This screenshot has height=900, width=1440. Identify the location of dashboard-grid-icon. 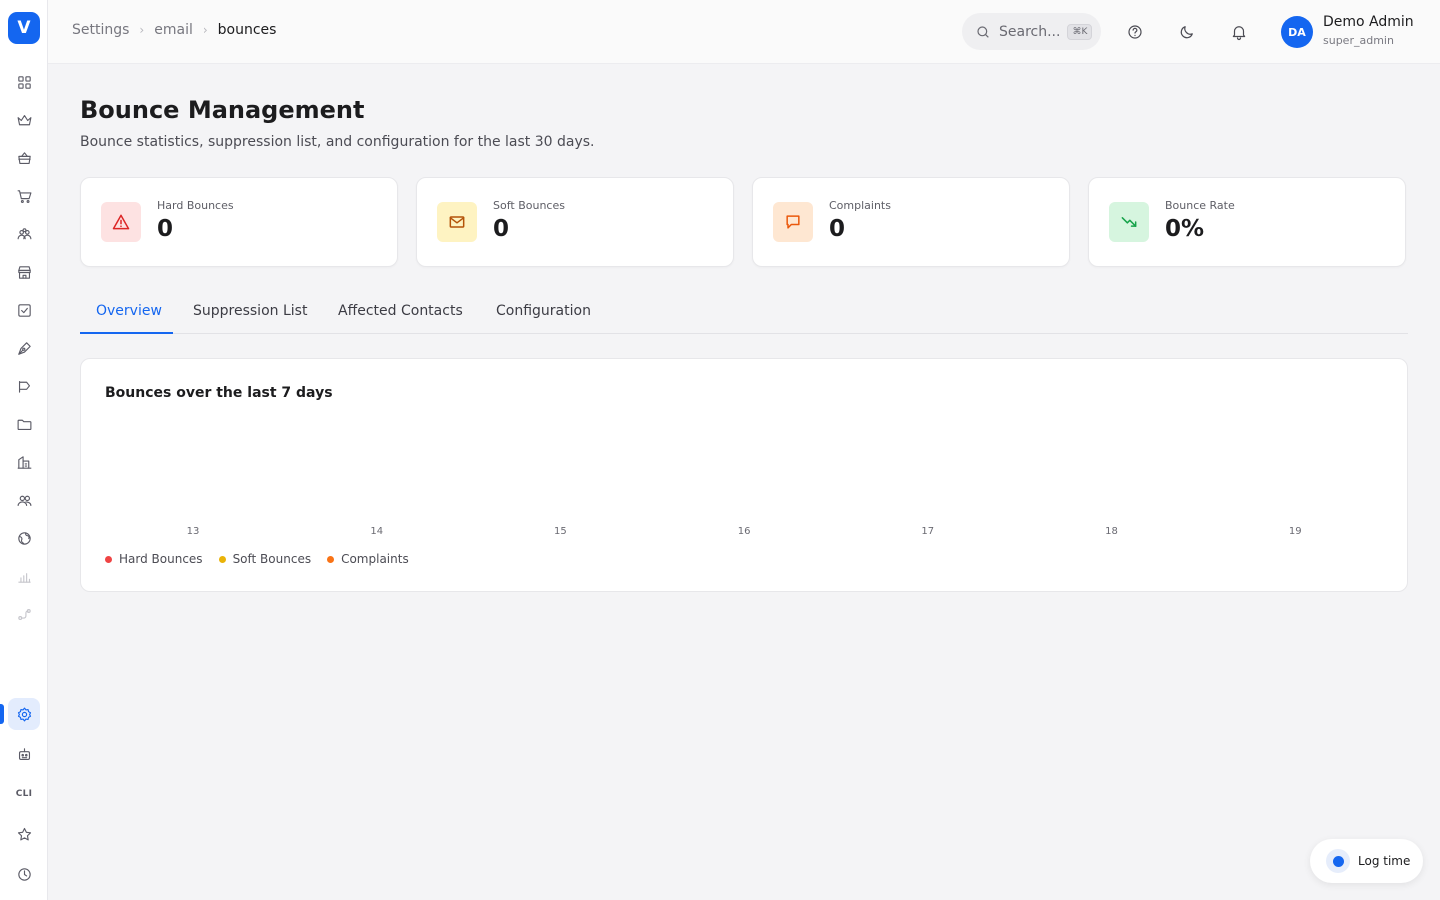
(24, 82).